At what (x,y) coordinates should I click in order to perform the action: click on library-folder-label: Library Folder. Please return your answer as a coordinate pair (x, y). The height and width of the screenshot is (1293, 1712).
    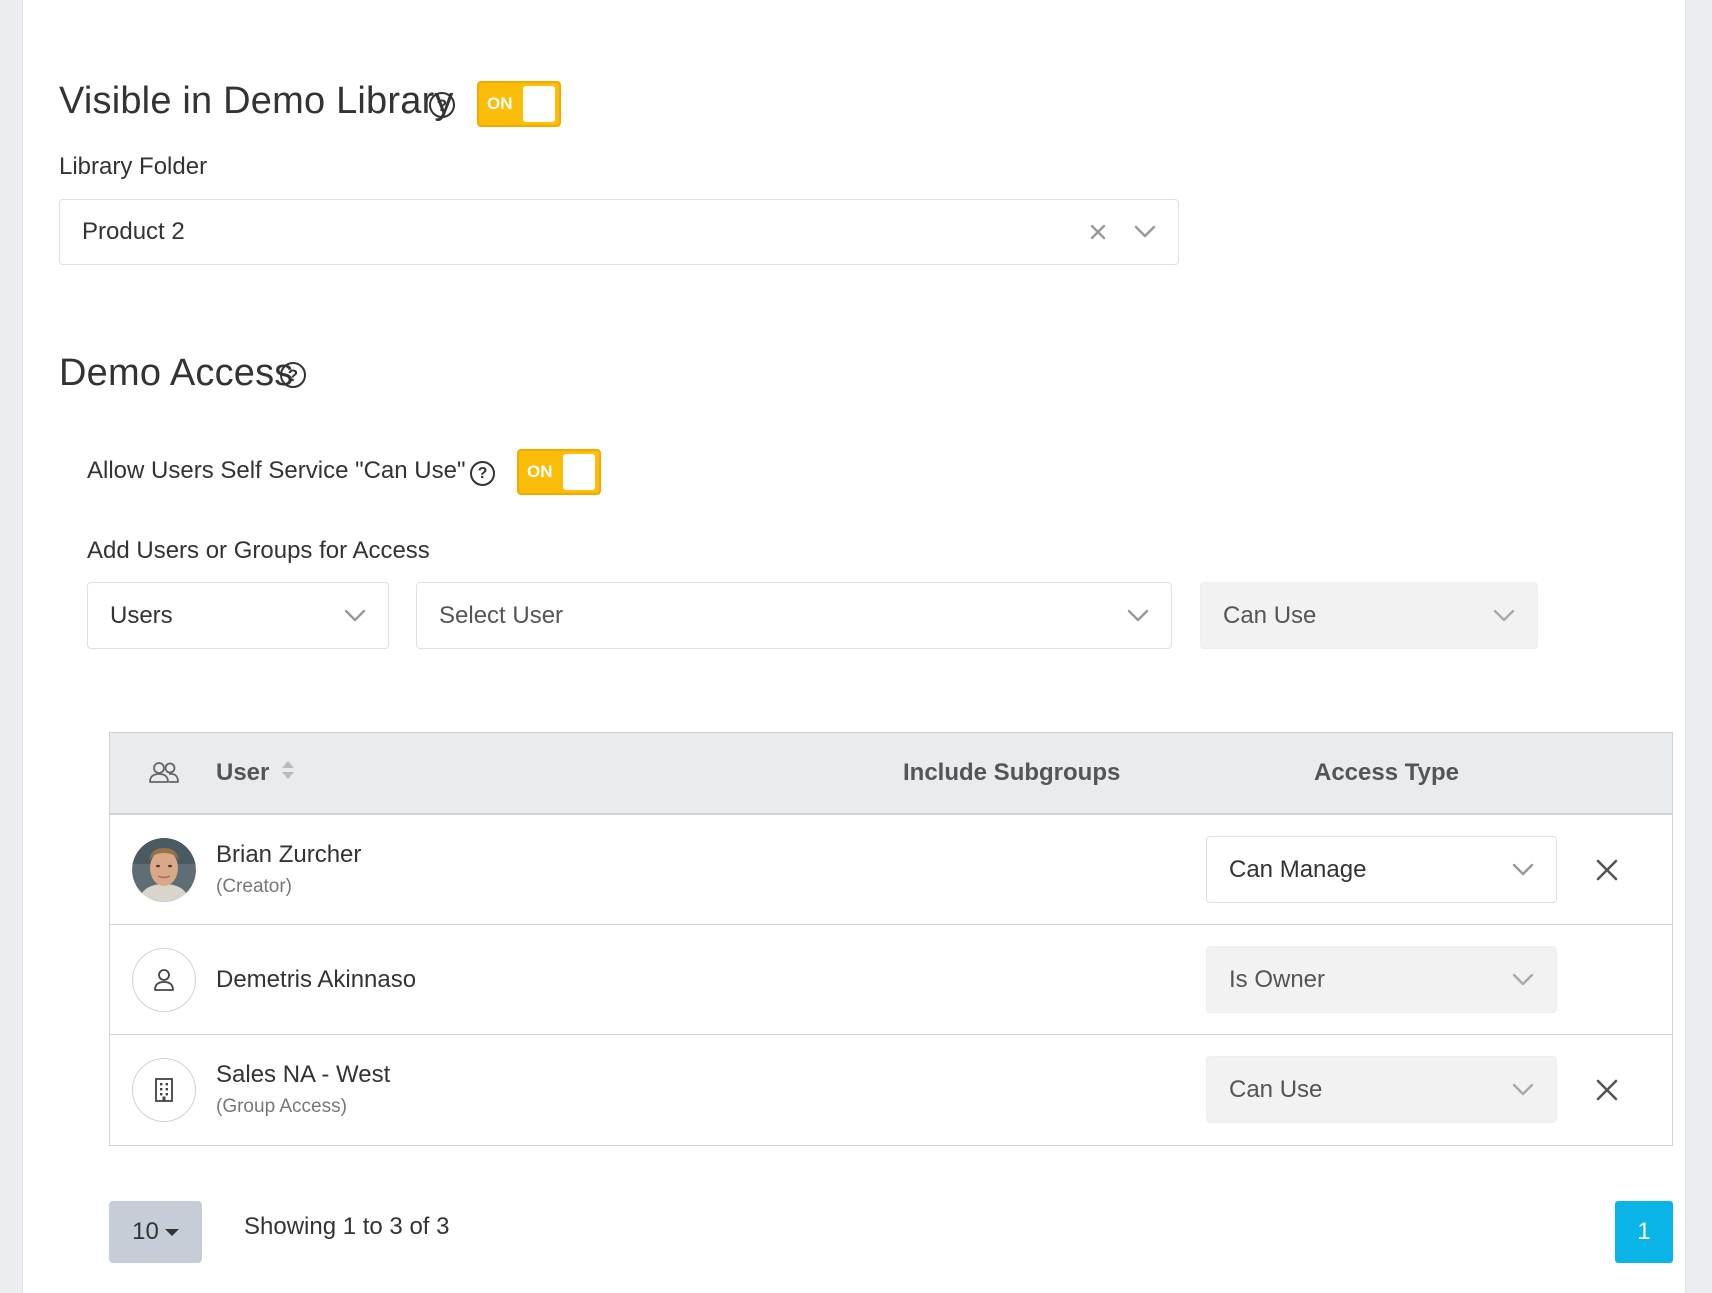
    Looking at the image, I should click on (133, 166).